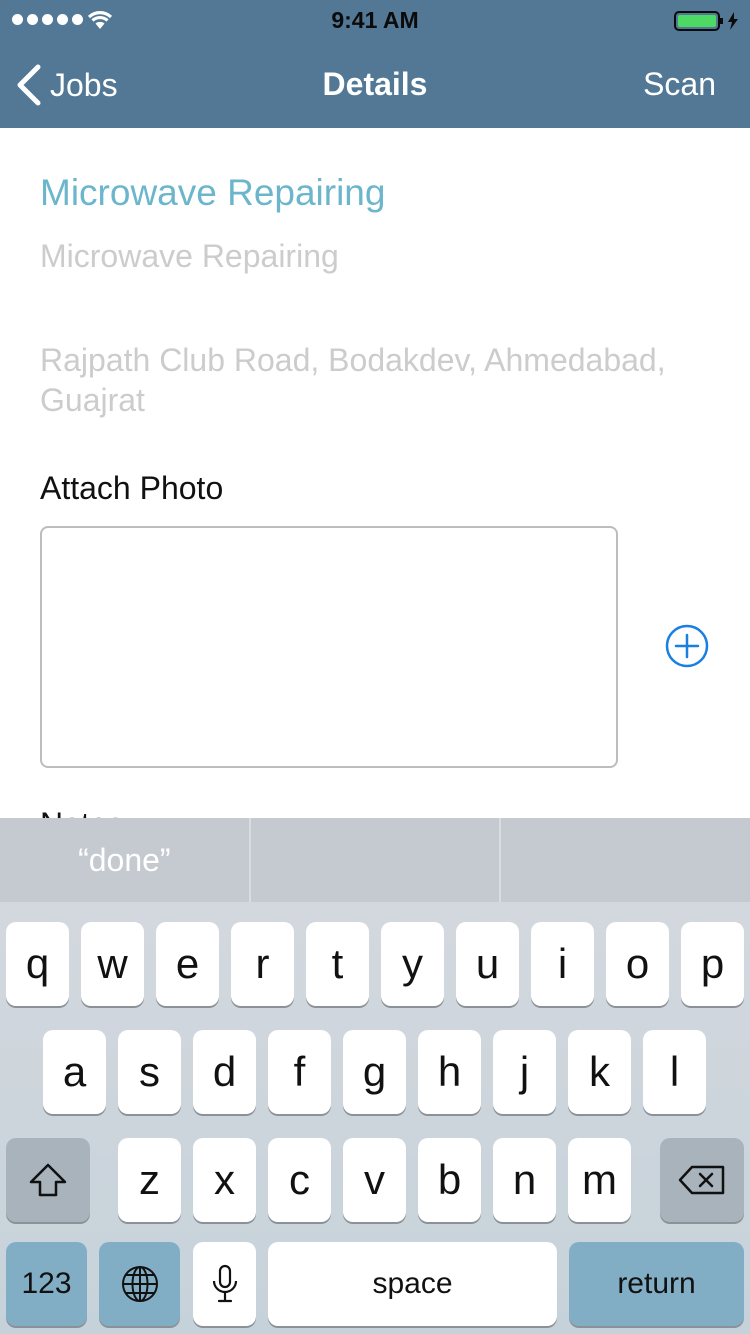 Image resolution: width=750 pixels, height=1334 pixels. I want to click on shift-arrow-icon, so click(48, 1180).